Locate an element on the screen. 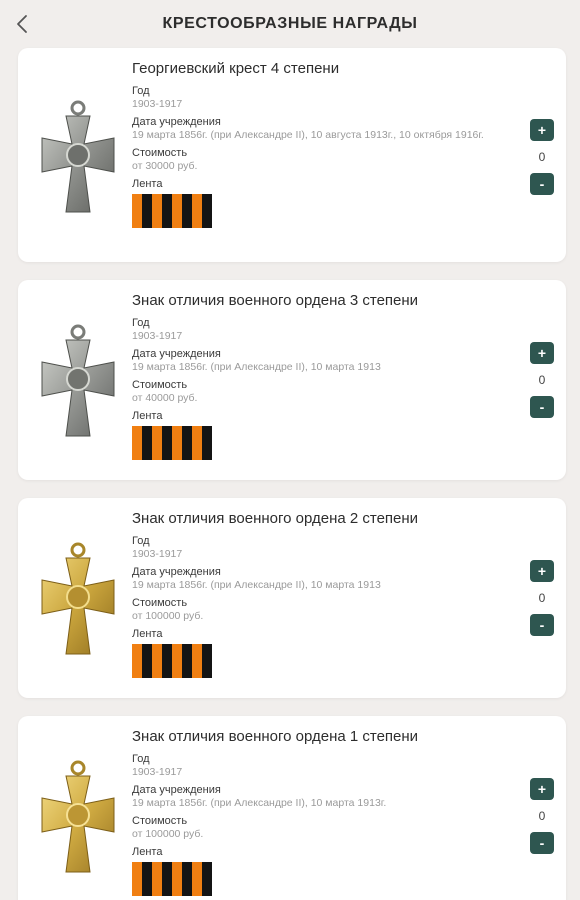 The image size is (580, 900). chevron-left-icon is located at coordinates (22, 24).